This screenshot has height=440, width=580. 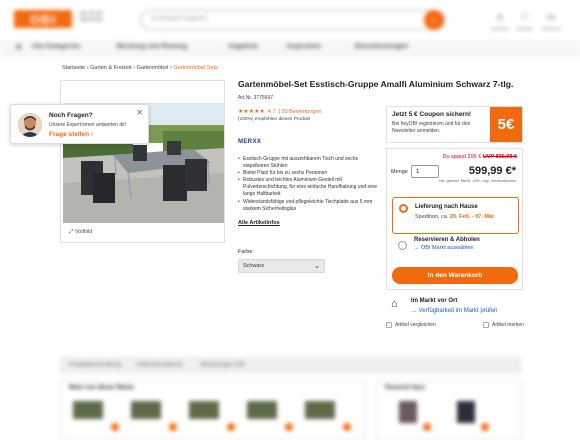 I want to click on coupon-badge: 5€, so click(x=506, y=124).